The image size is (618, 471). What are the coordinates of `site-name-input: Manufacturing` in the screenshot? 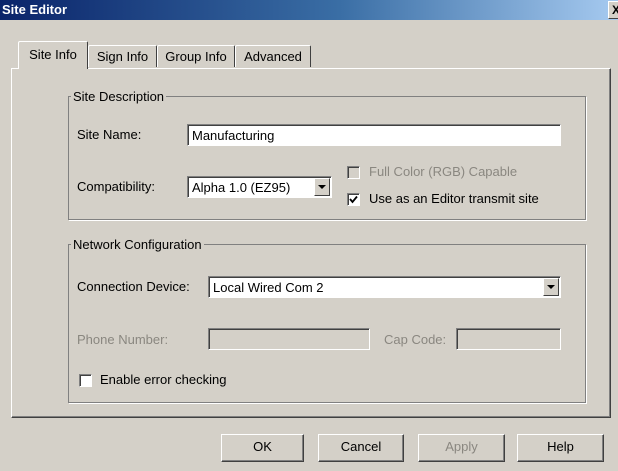 It's located at (374, 135).